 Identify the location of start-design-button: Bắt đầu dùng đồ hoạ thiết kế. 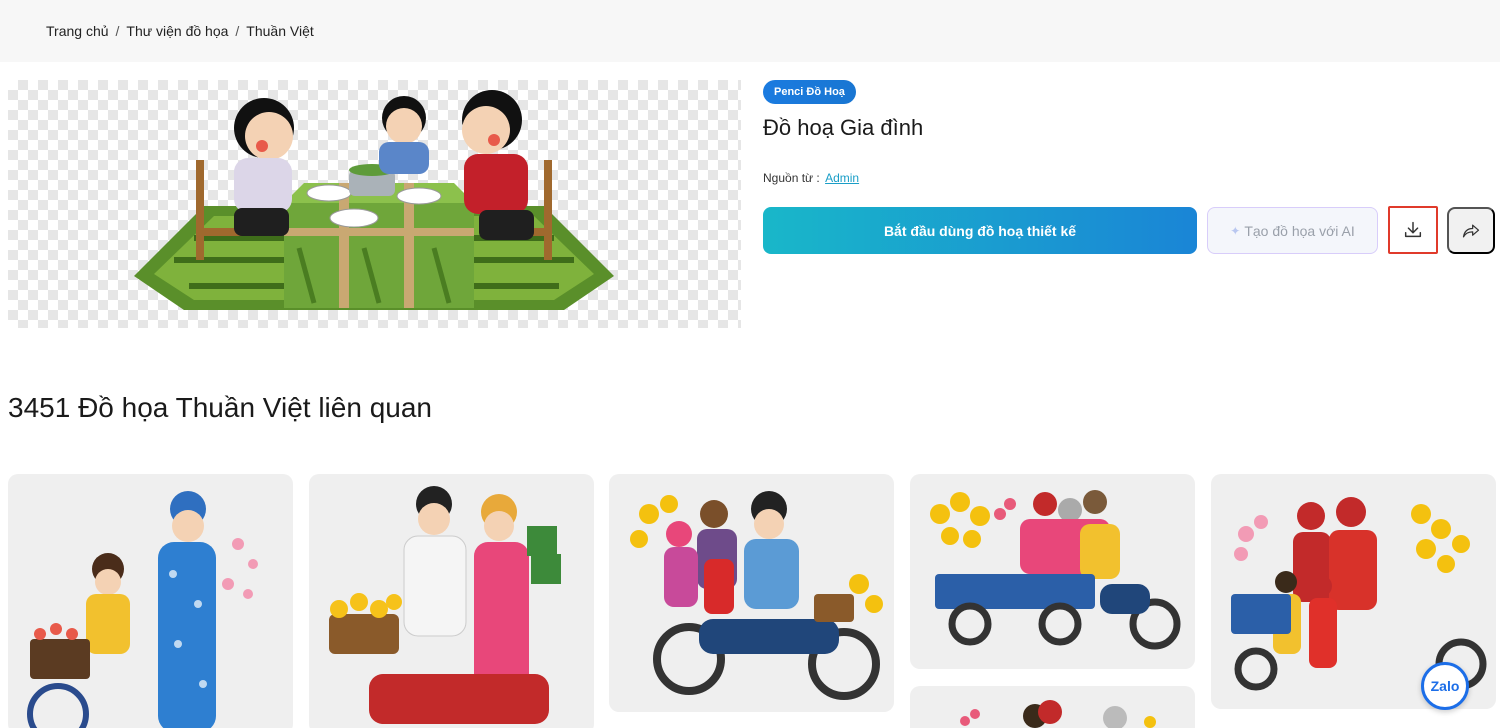
(980, 230).